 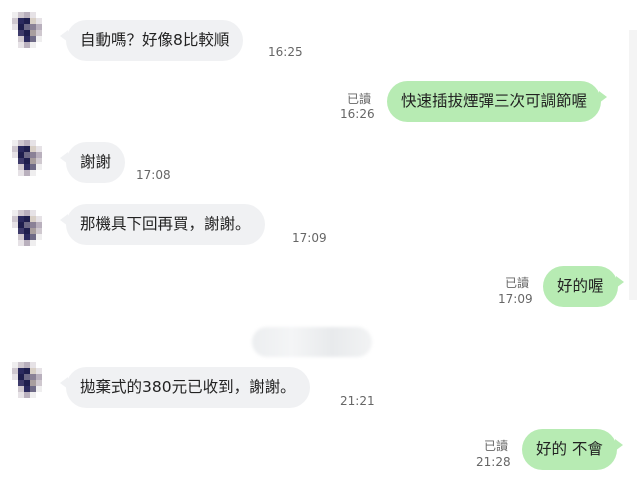 What do you see at coordinates (185, 387) in the screenshot?
I see `incoming-message-bubble: 拋棄式的380元已收到，謝謝。` at bounding box center [185, 387].